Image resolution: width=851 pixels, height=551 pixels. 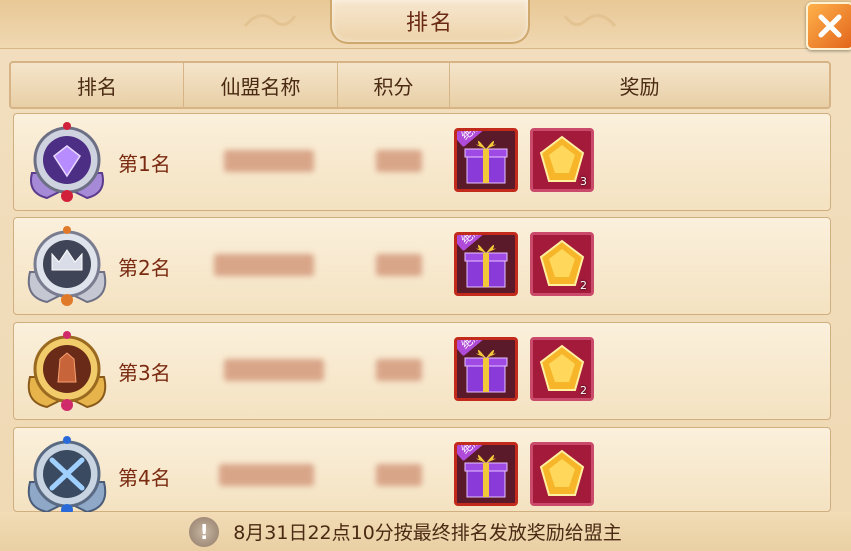 I want to click on purple-diamond-medal-icon, so click(x=67, y=163).